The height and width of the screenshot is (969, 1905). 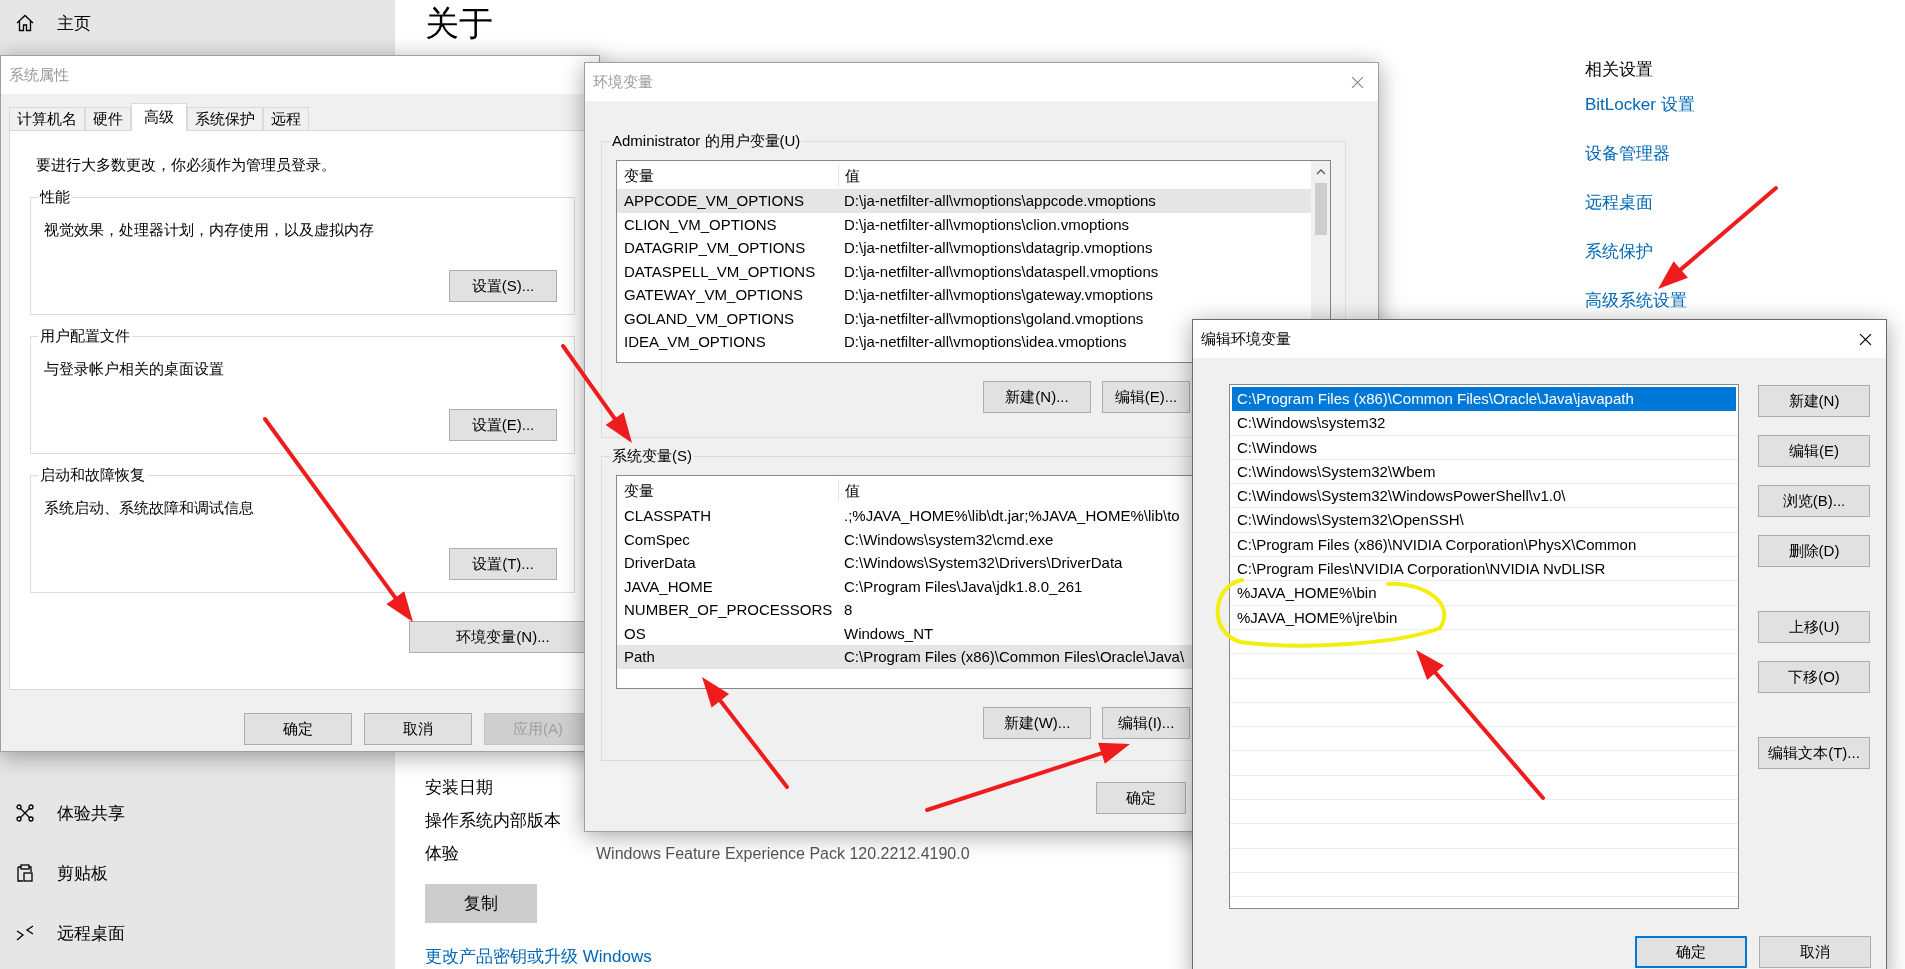 I want to click on upgrade-link: 更改产品密钥或升级 Windows, so click(x=538, y=957).